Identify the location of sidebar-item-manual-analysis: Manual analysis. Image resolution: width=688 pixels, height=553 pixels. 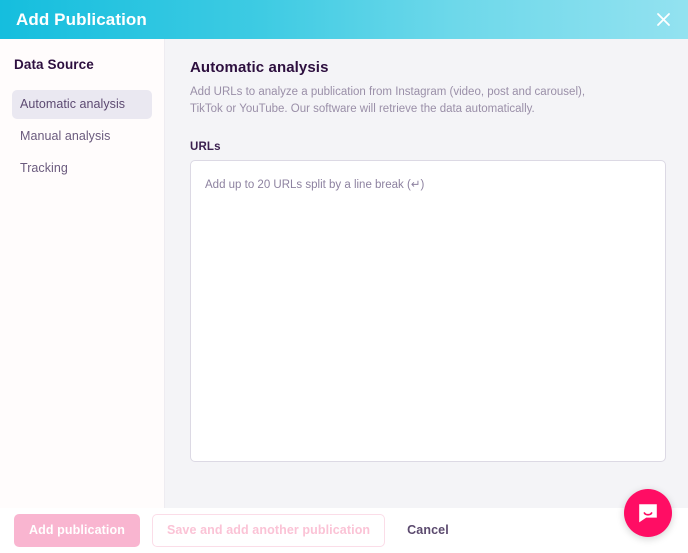
(82, 136).